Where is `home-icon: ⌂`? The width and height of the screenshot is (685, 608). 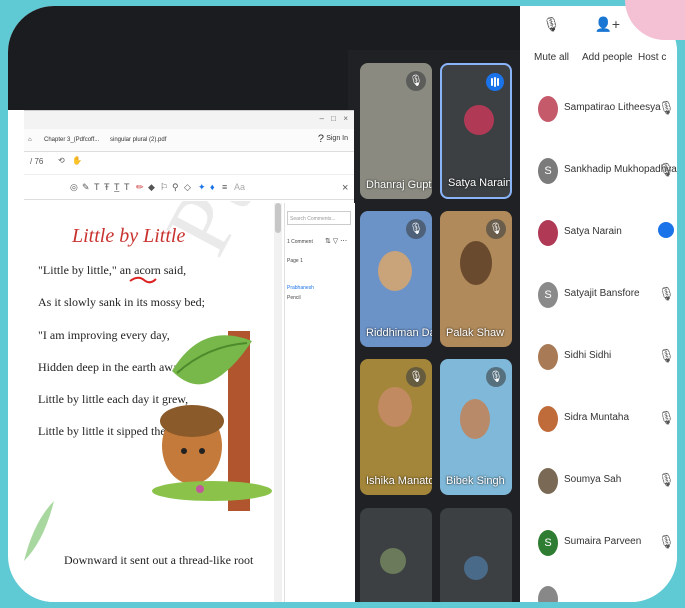
home-icon: ⌂ is located at coordinates (30, 140).